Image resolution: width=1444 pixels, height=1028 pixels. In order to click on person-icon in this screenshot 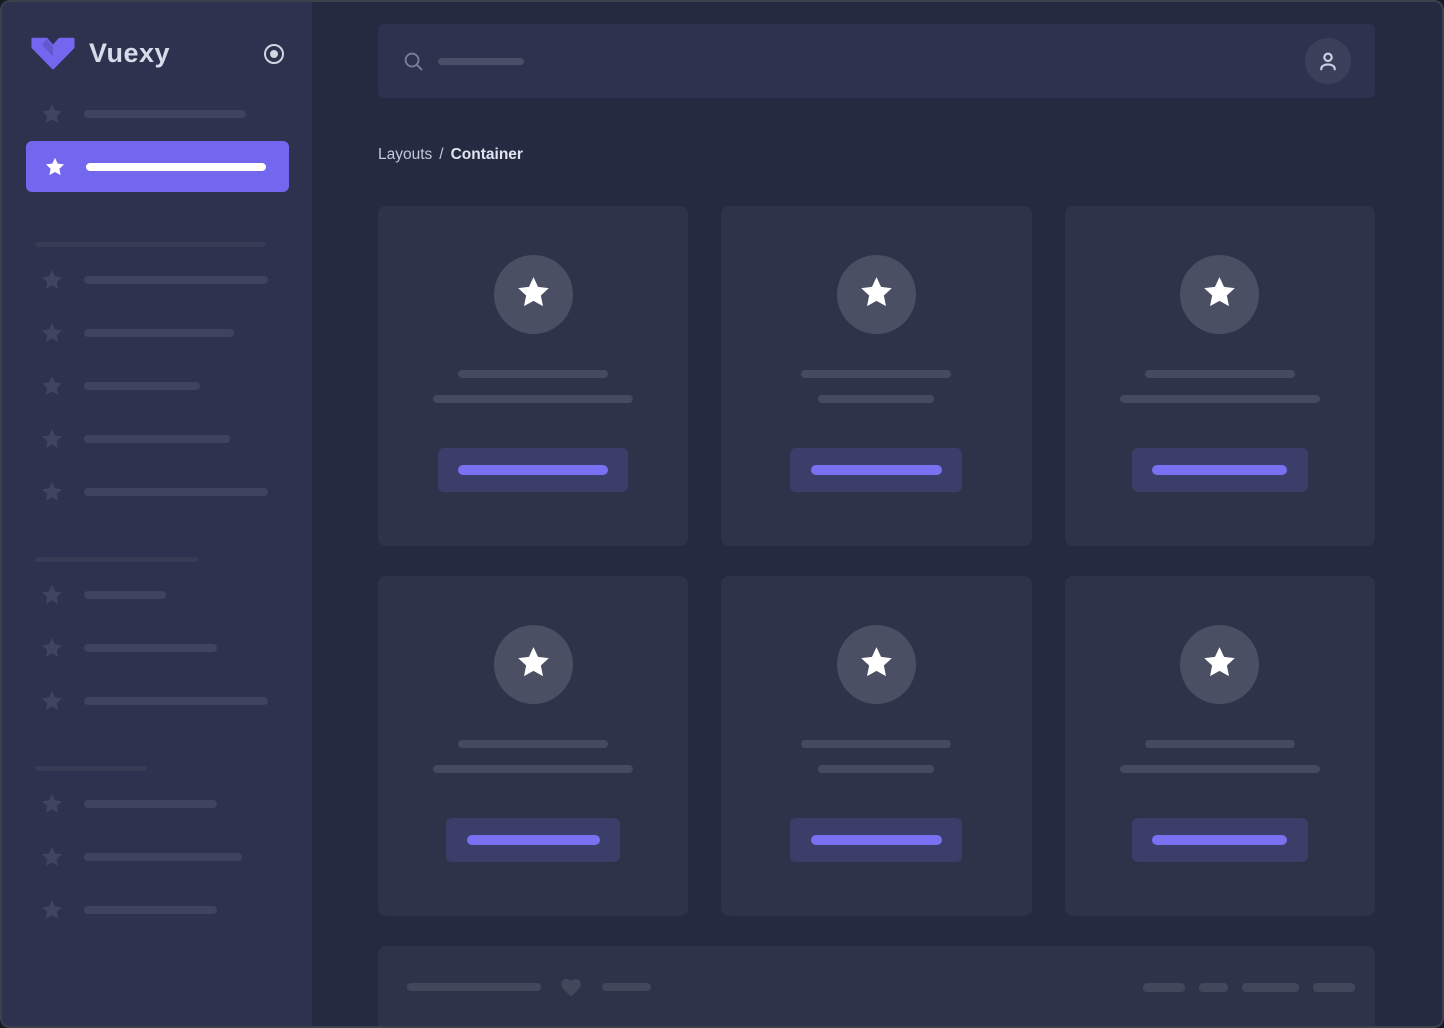, I will do `click(1328, 61)`.